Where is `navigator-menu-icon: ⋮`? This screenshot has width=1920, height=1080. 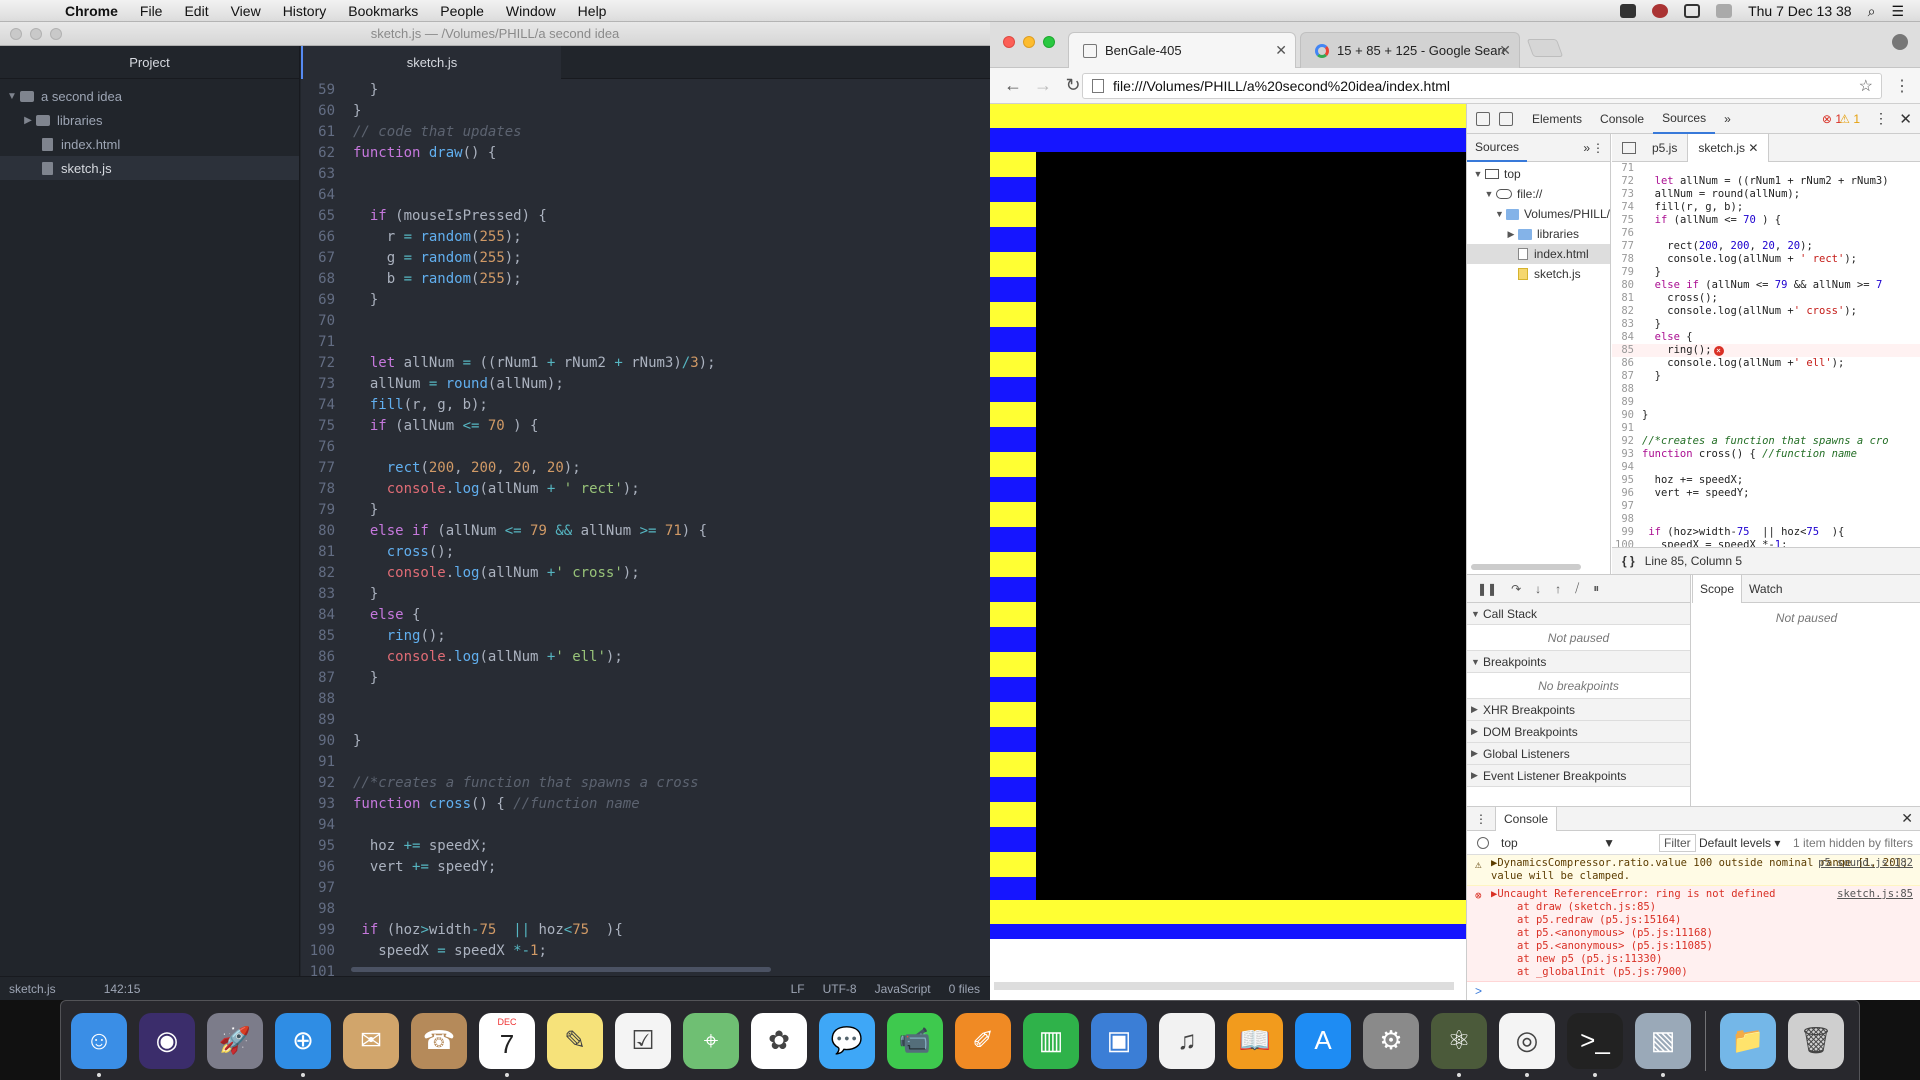 navigator-menu-icon: ⋮ is located at coordinates (1598, 148).